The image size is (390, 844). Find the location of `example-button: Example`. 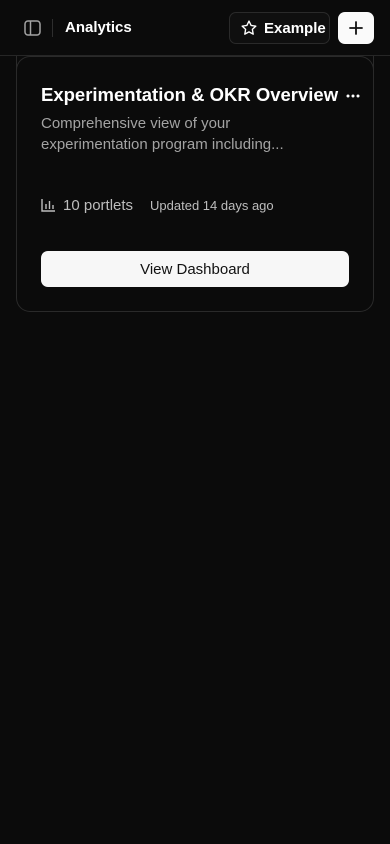

example-button: Example is located at coordinates (279, 28).